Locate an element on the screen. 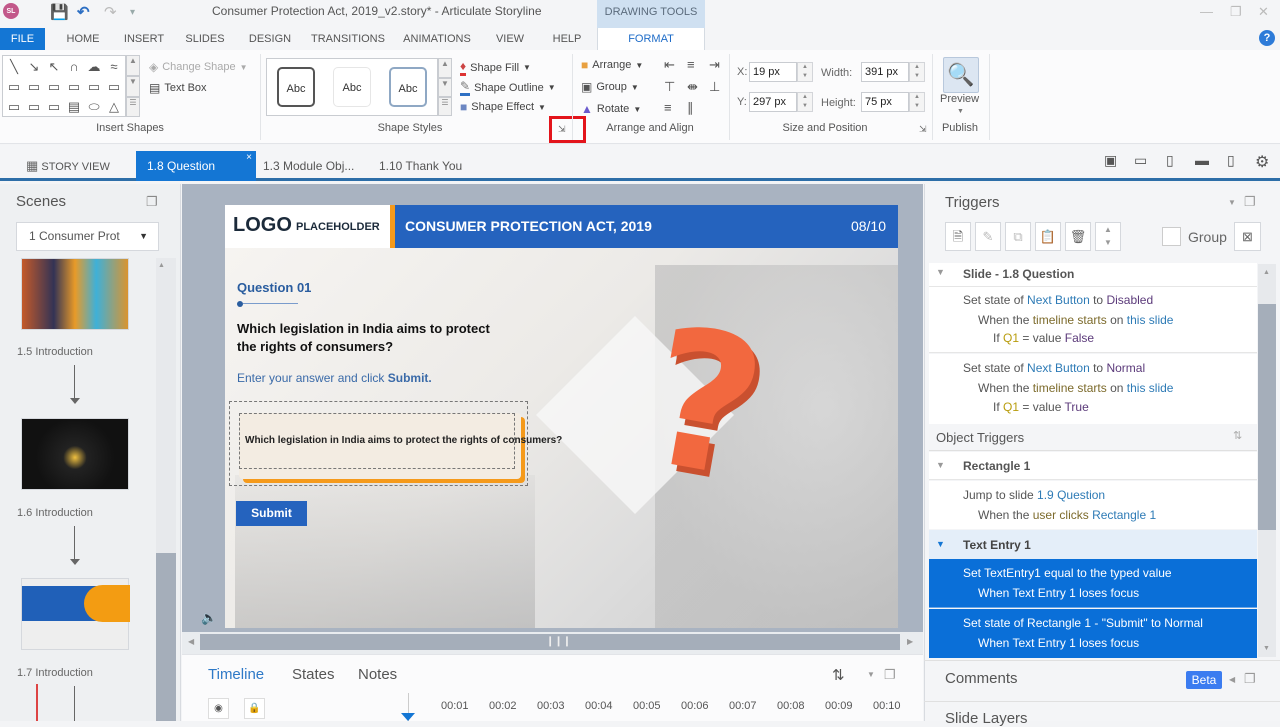 The height and width of the screenshot is (727, 1280). audio-icon: 🔈 is located at coordinates (209, 618).